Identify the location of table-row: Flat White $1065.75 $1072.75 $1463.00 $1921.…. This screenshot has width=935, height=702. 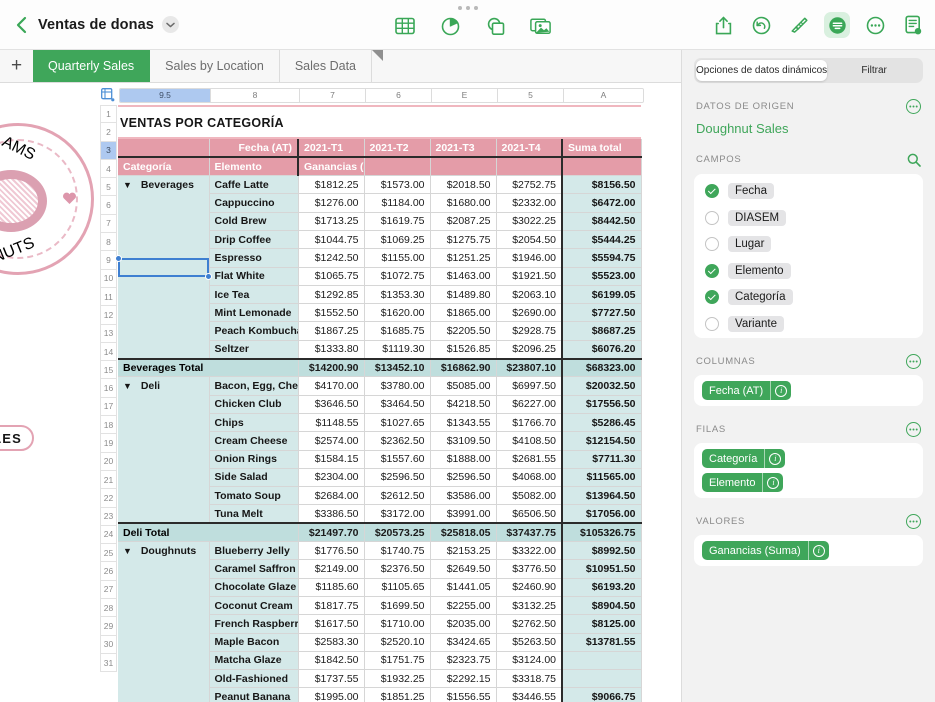
(380, 276).